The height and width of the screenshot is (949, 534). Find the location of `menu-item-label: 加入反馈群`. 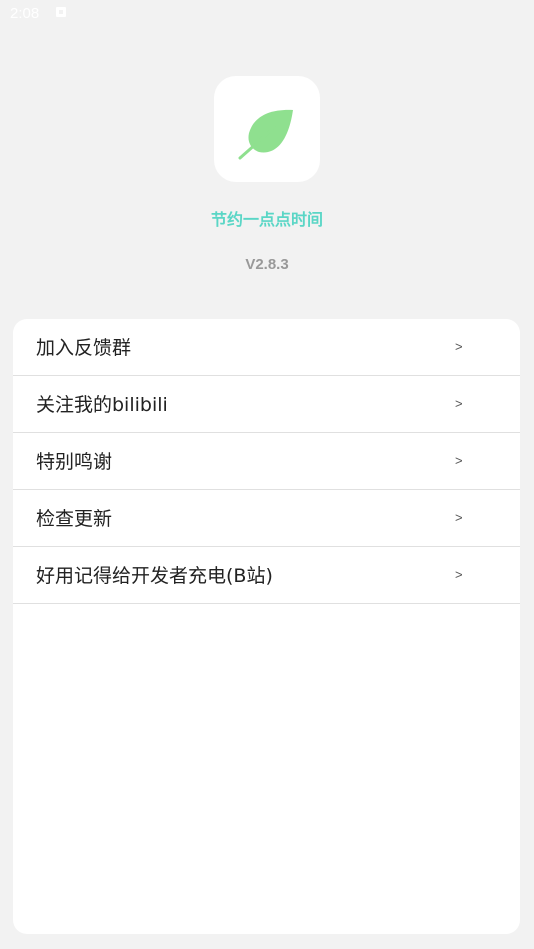

menu-item-label: 加入反馈群 is located at coordinates (84, 348).